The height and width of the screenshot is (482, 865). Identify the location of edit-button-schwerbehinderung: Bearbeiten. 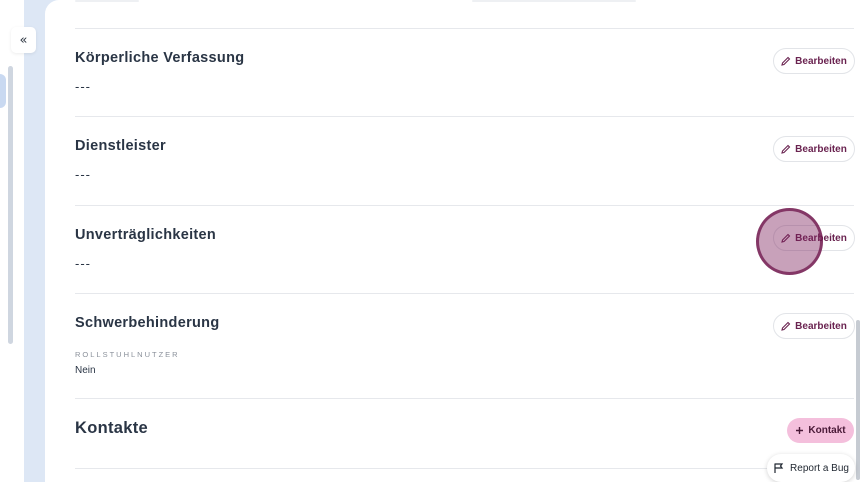
(814, 326).